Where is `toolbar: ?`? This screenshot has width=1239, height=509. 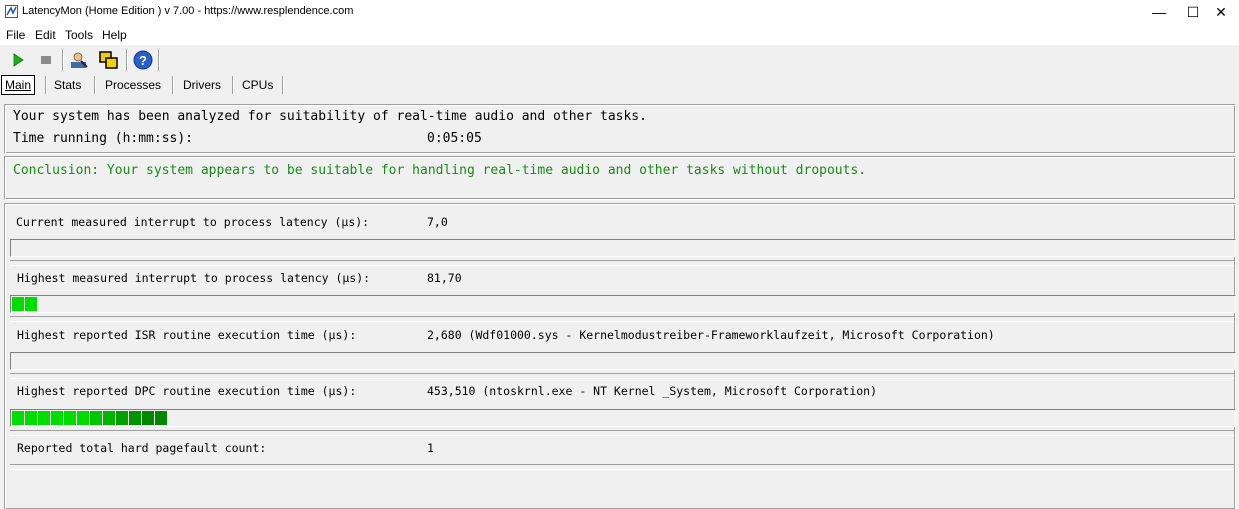 toolbar: ? is located at coordinates (619, 59).